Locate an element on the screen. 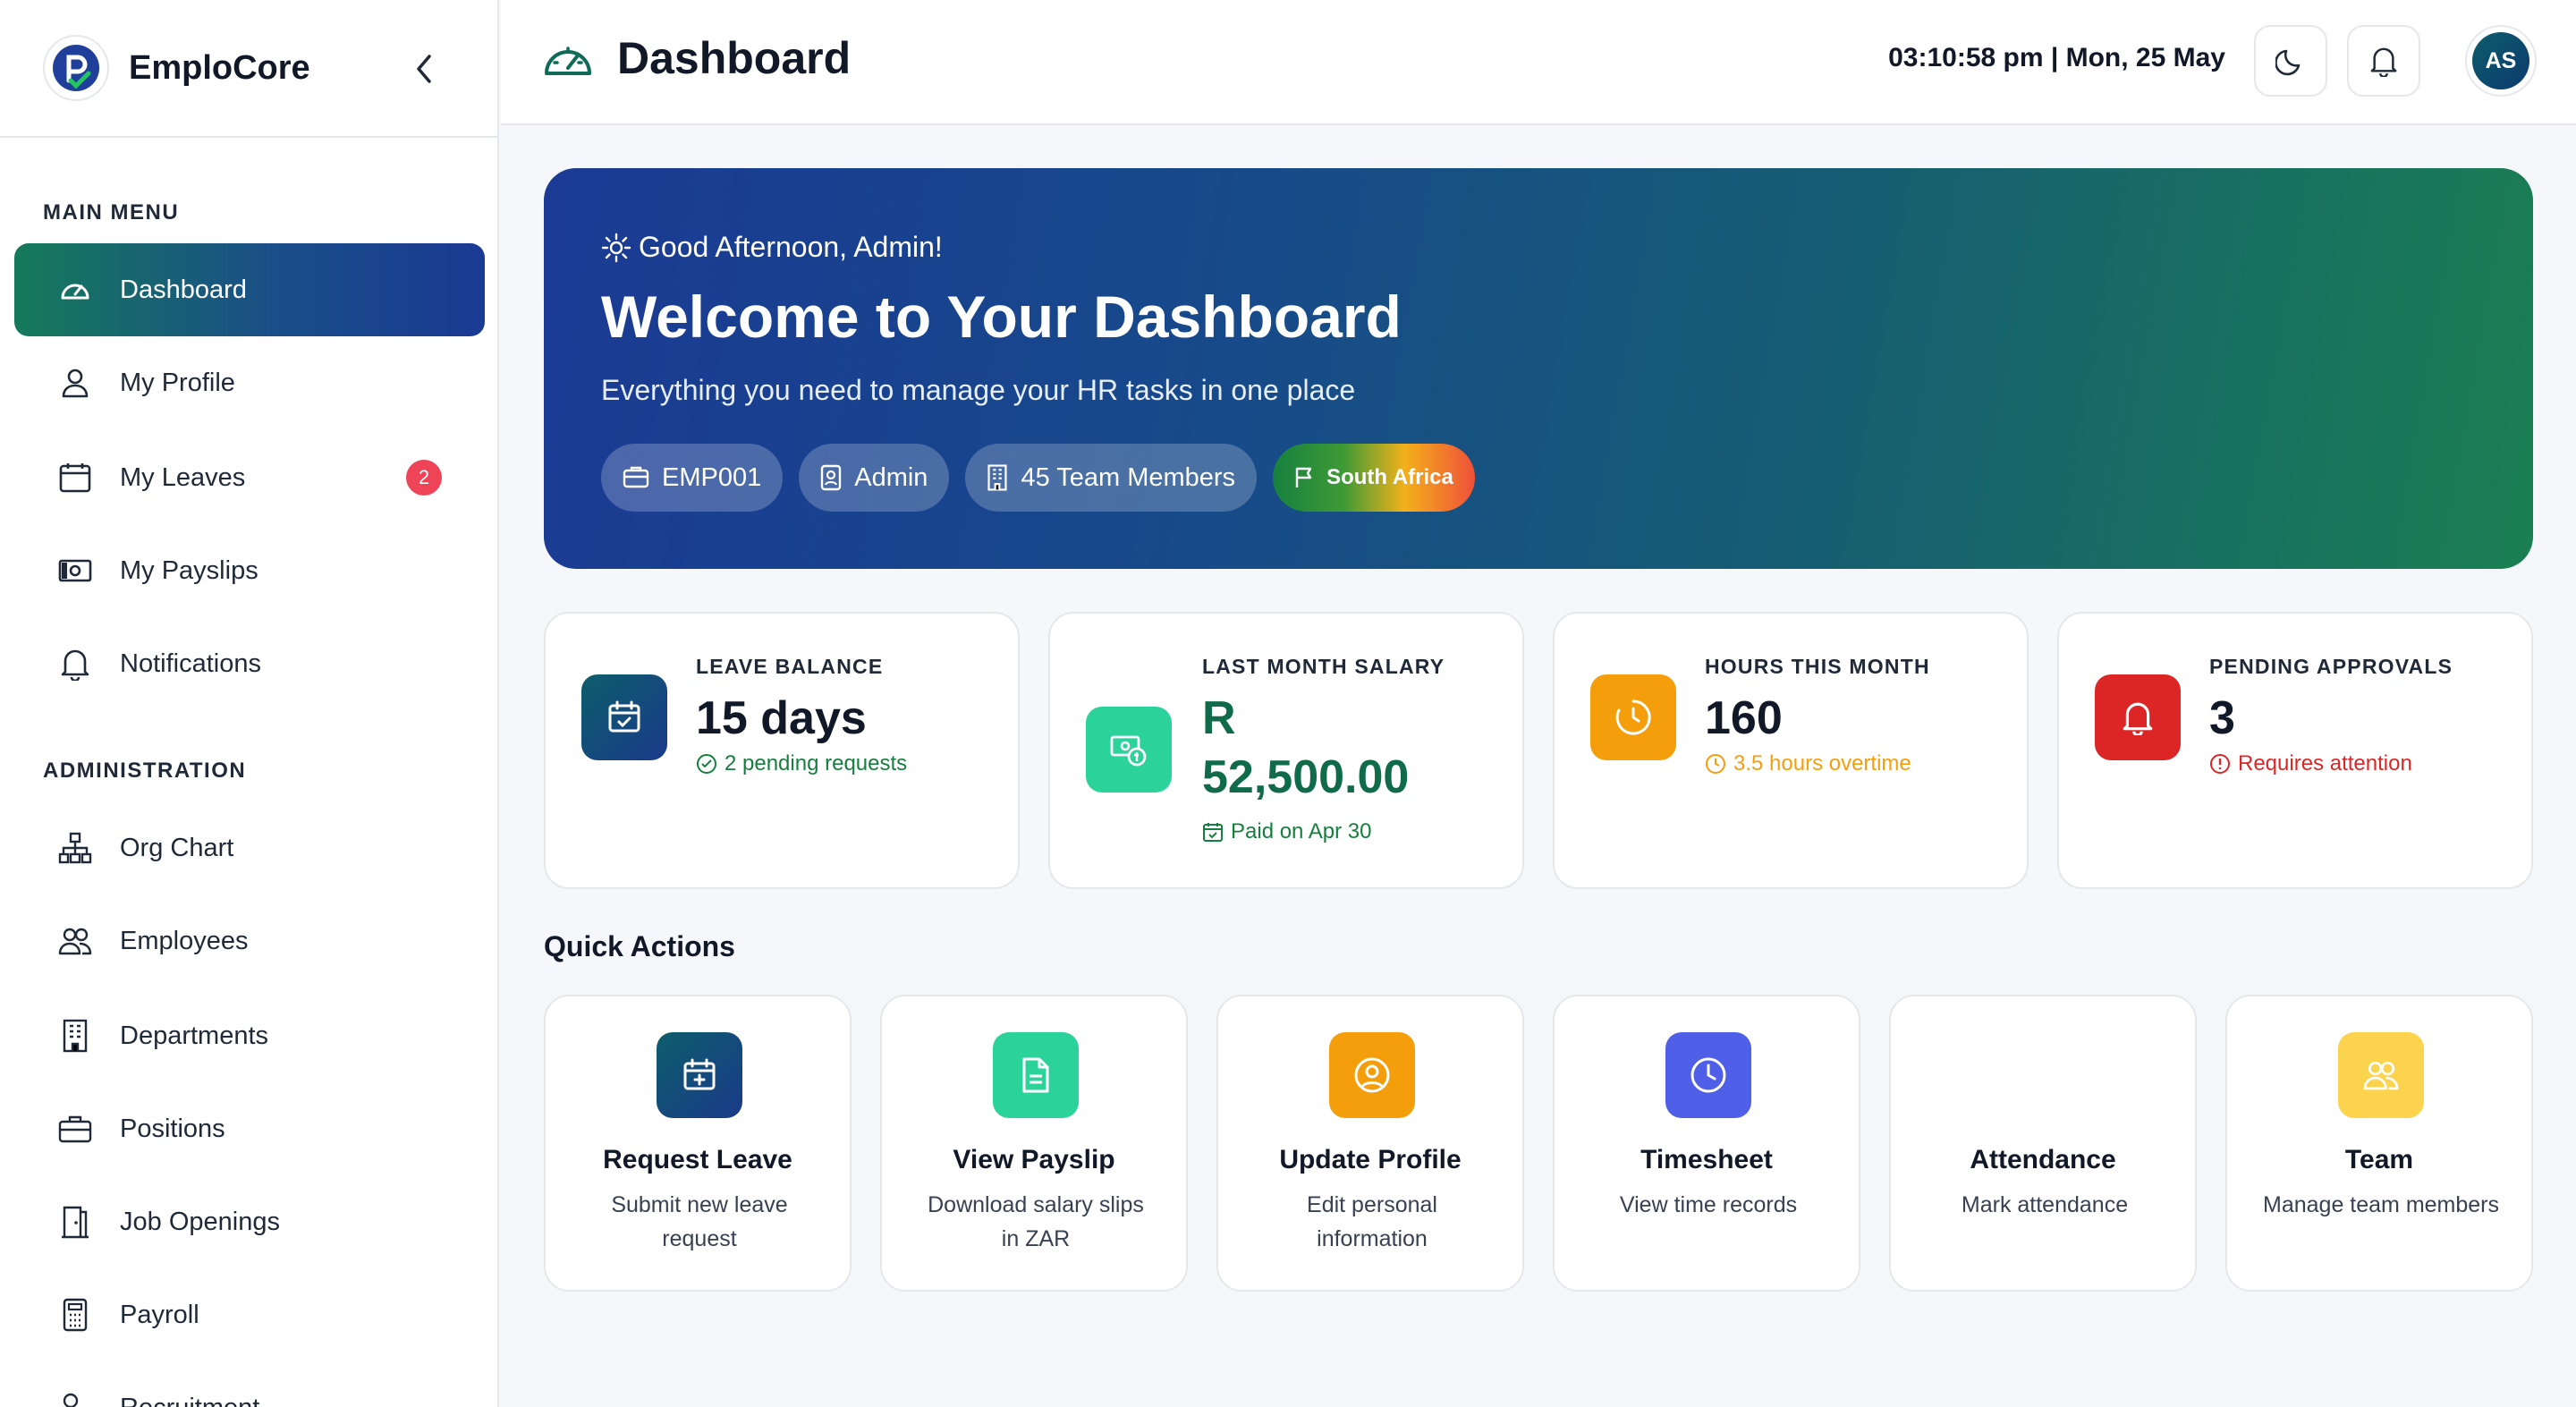 The height and width of the screenshot is (1407, 2576). chevron-left-icon is located at coordinates (424, 69).